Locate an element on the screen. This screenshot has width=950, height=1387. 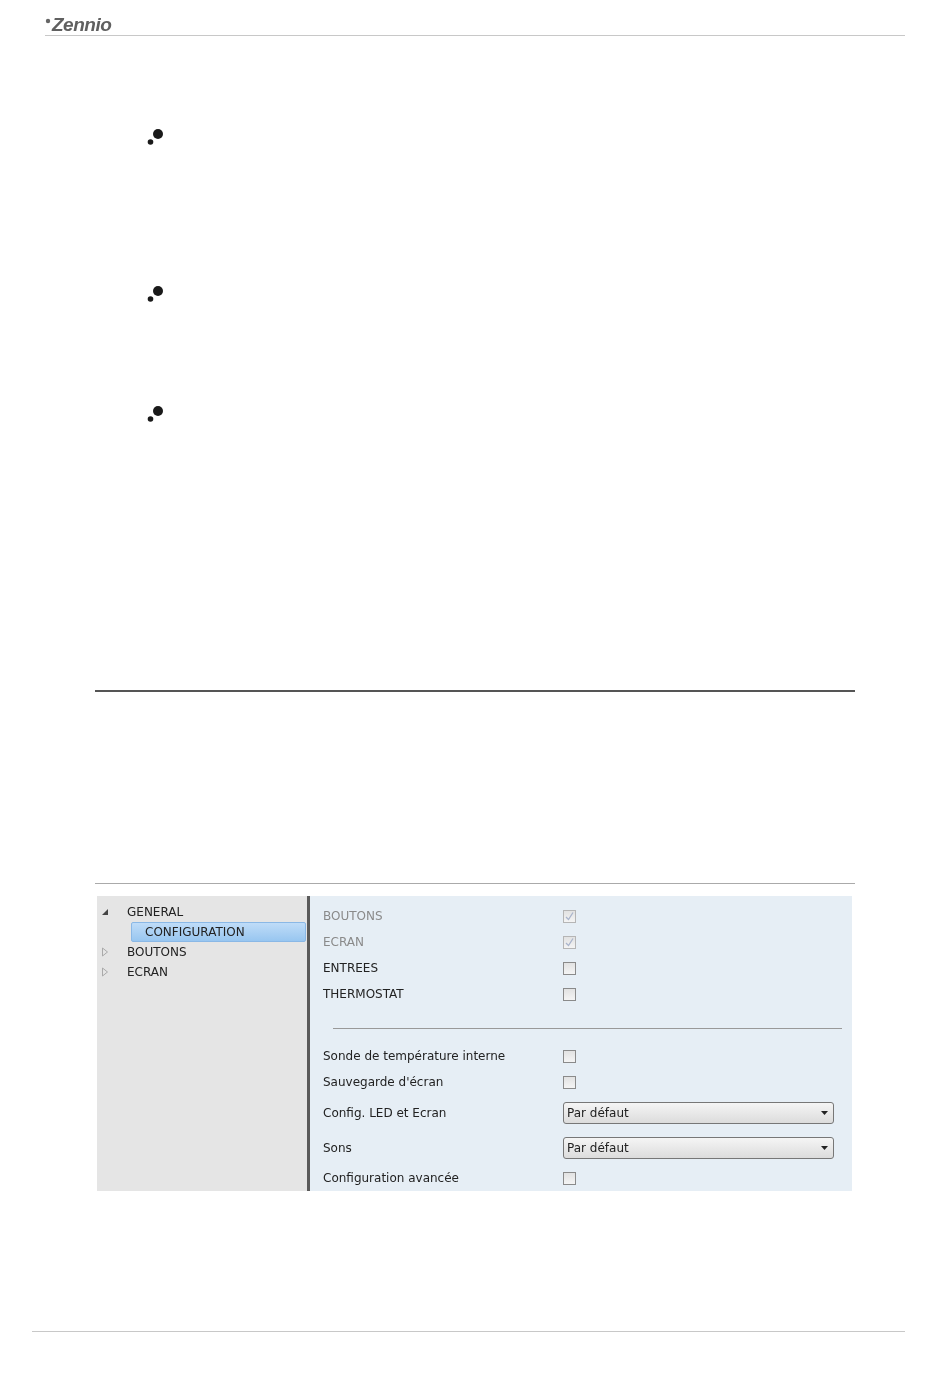
parameter-label: ENTREES is located at coordinates (351, 968).